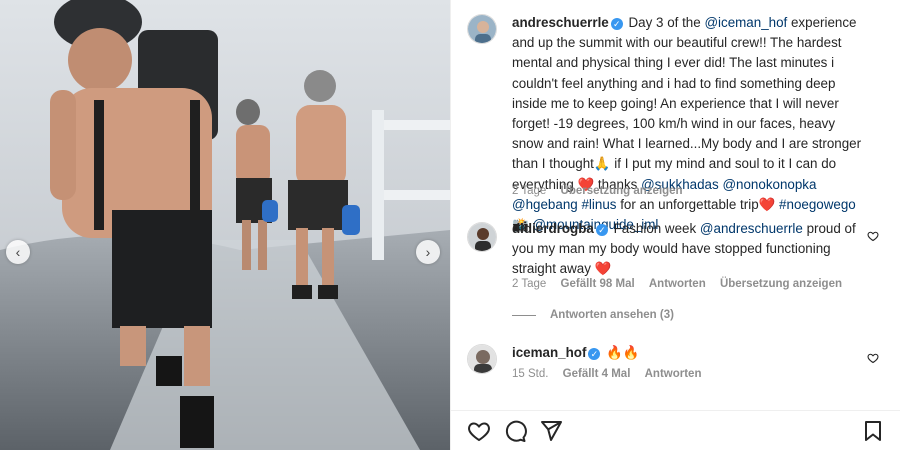 This screenshot has height=450, width=900. Describe the element at coordinates (560, 22) in the screenshot. I see `caption-username: andreschuerrle` at that location.